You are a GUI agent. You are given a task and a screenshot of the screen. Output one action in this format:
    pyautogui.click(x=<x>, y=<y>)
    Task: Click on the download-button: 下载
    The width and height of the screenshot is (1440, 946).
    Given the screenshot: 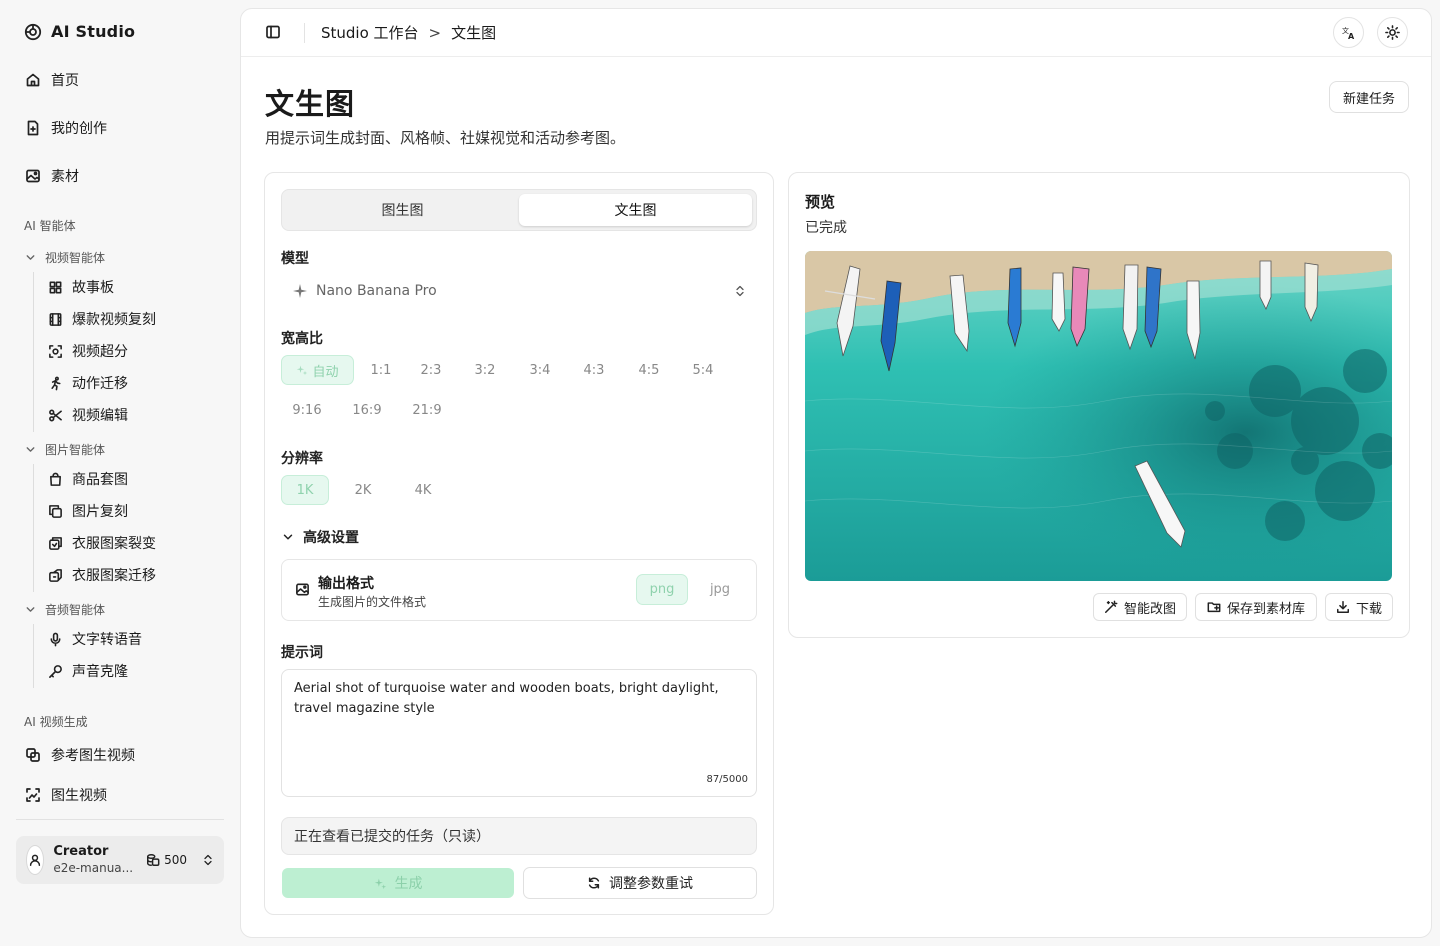 What is the action you would take?
    pyautogui.click(x=1359, y=607)
    